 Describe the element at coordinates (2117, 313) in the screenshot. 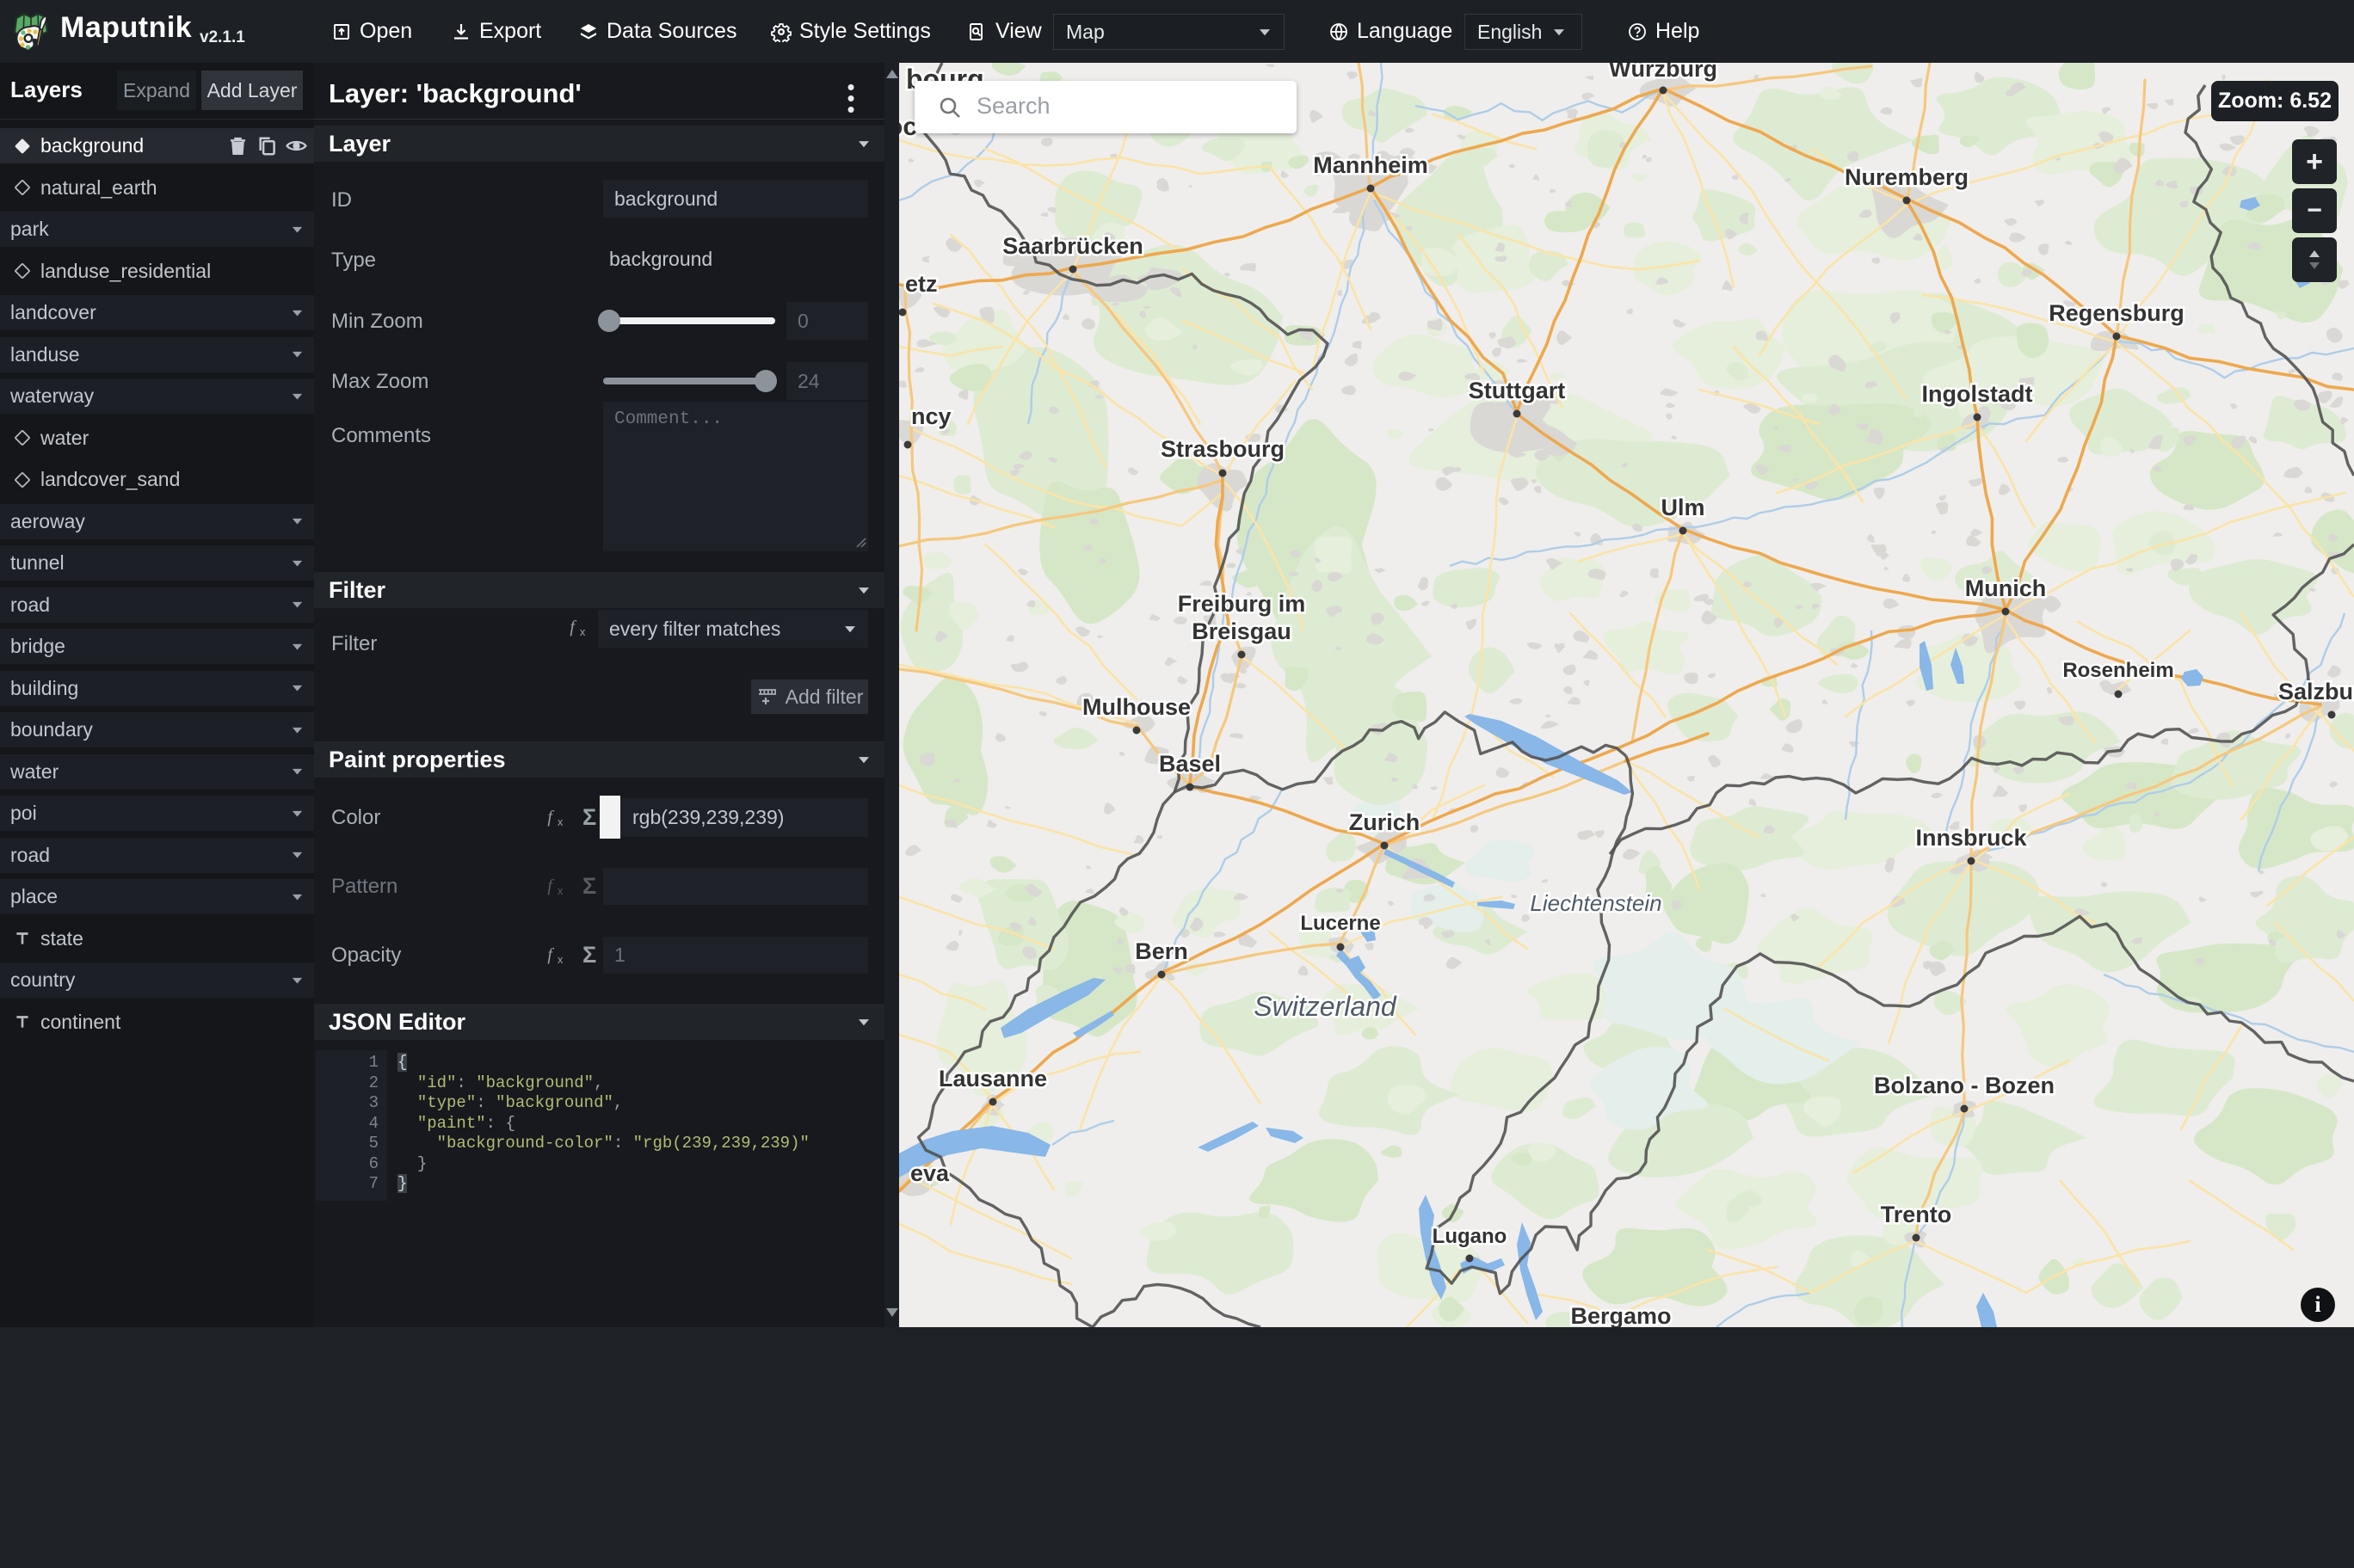

I see `svg-text: Regensburg` at that location.